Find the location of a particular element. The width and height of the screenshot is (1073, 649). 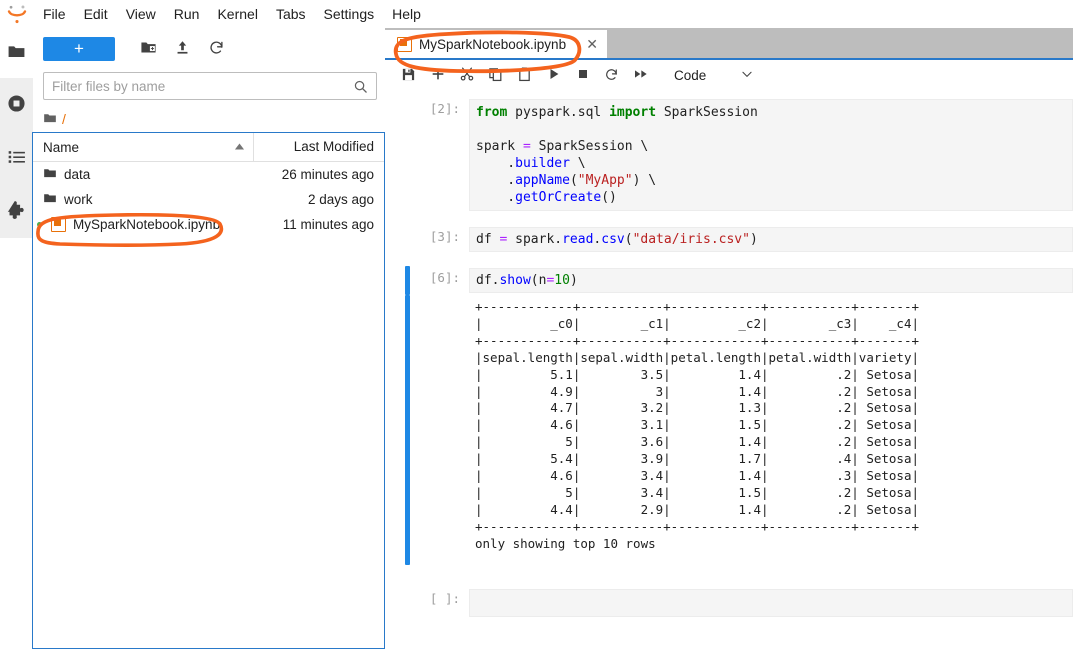

refresh-icon is located at coordinates (216, 49).